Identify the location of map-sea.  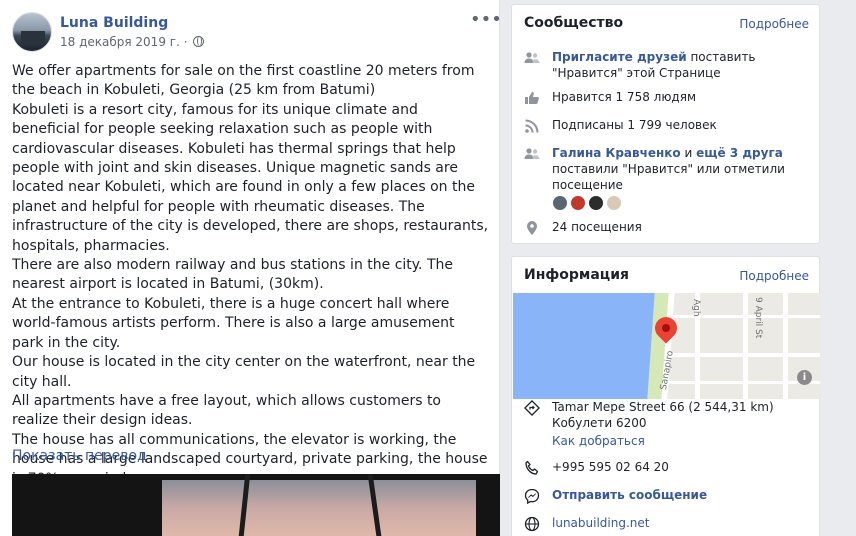
(588, 346).